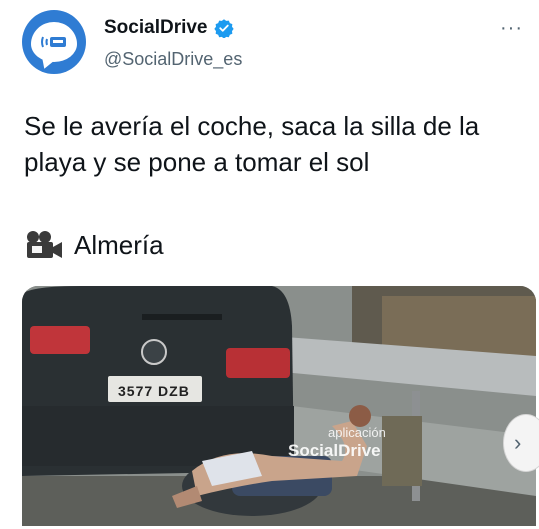  Describe the element at coordinates (44, 244) in the screenshot. I see `film-camera-icon` at that location.